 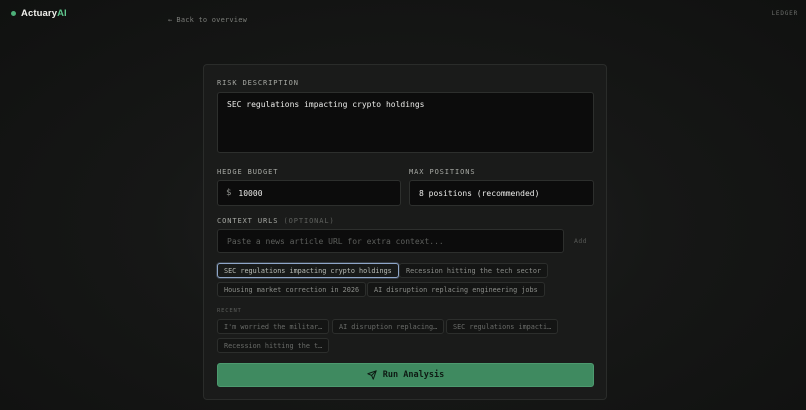 I want to click on back-link-label: Back to overview, so click(x=212, y=20).